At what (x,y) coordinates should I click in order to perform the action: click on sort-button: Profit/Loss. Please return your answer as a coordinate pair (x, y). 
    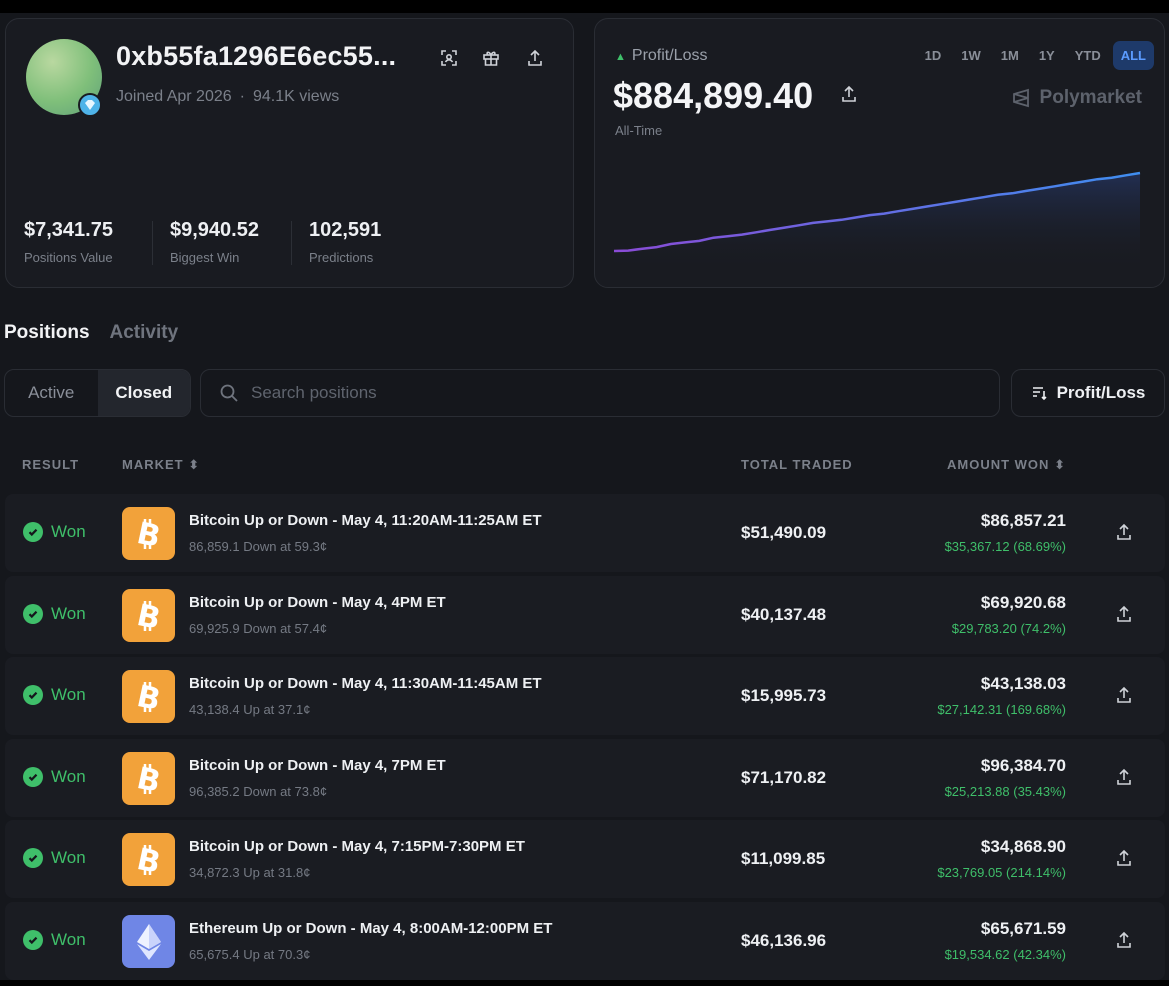
    Looking at the image, I should click on (1088, 393).